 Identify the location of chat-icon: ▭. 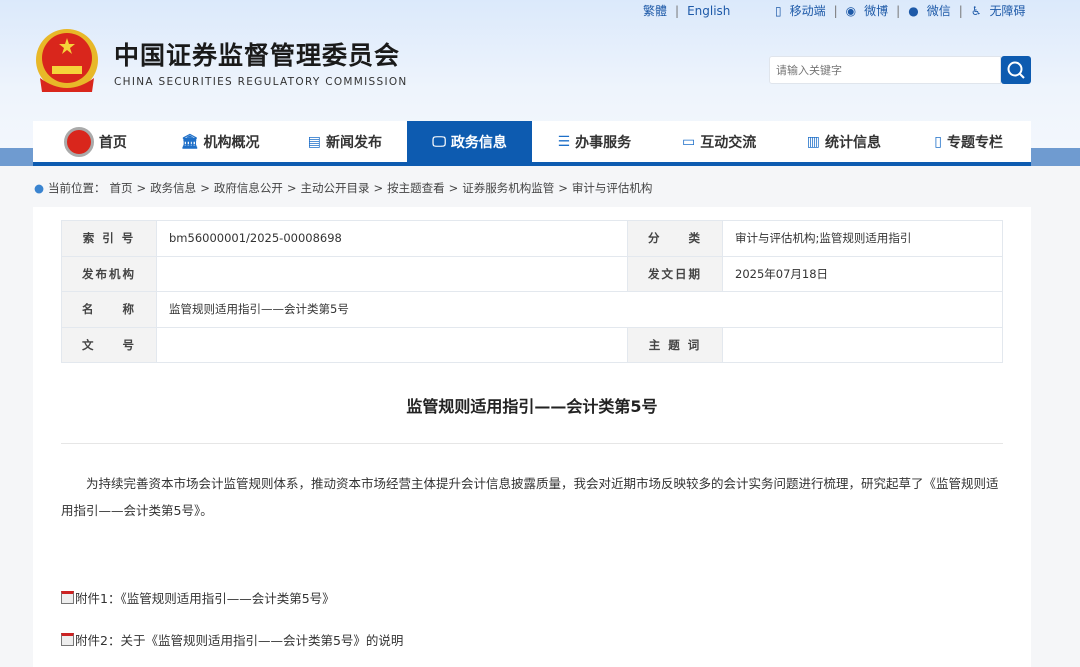
(689, 141).